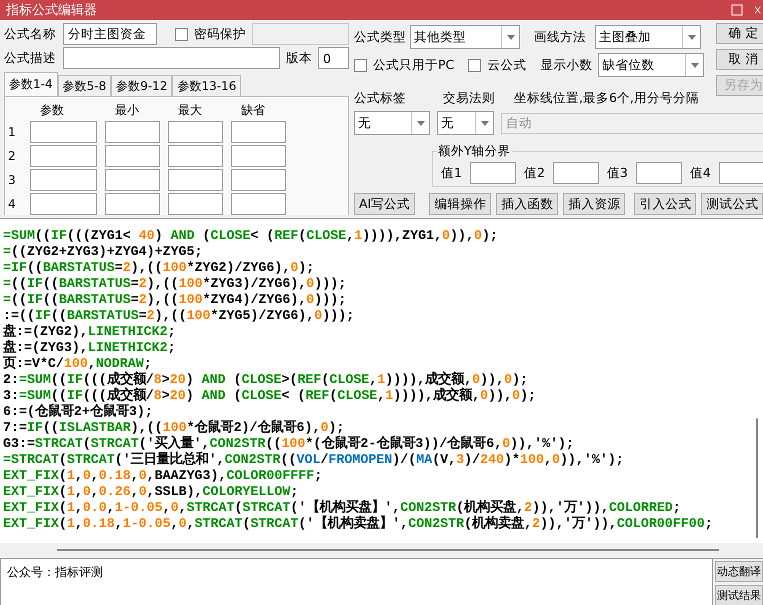 This screenshot has height=605, width=763. Describe the element at coordinates (85, 85) in the screenshot. I see `param-tab: 参数5-8` at that location.